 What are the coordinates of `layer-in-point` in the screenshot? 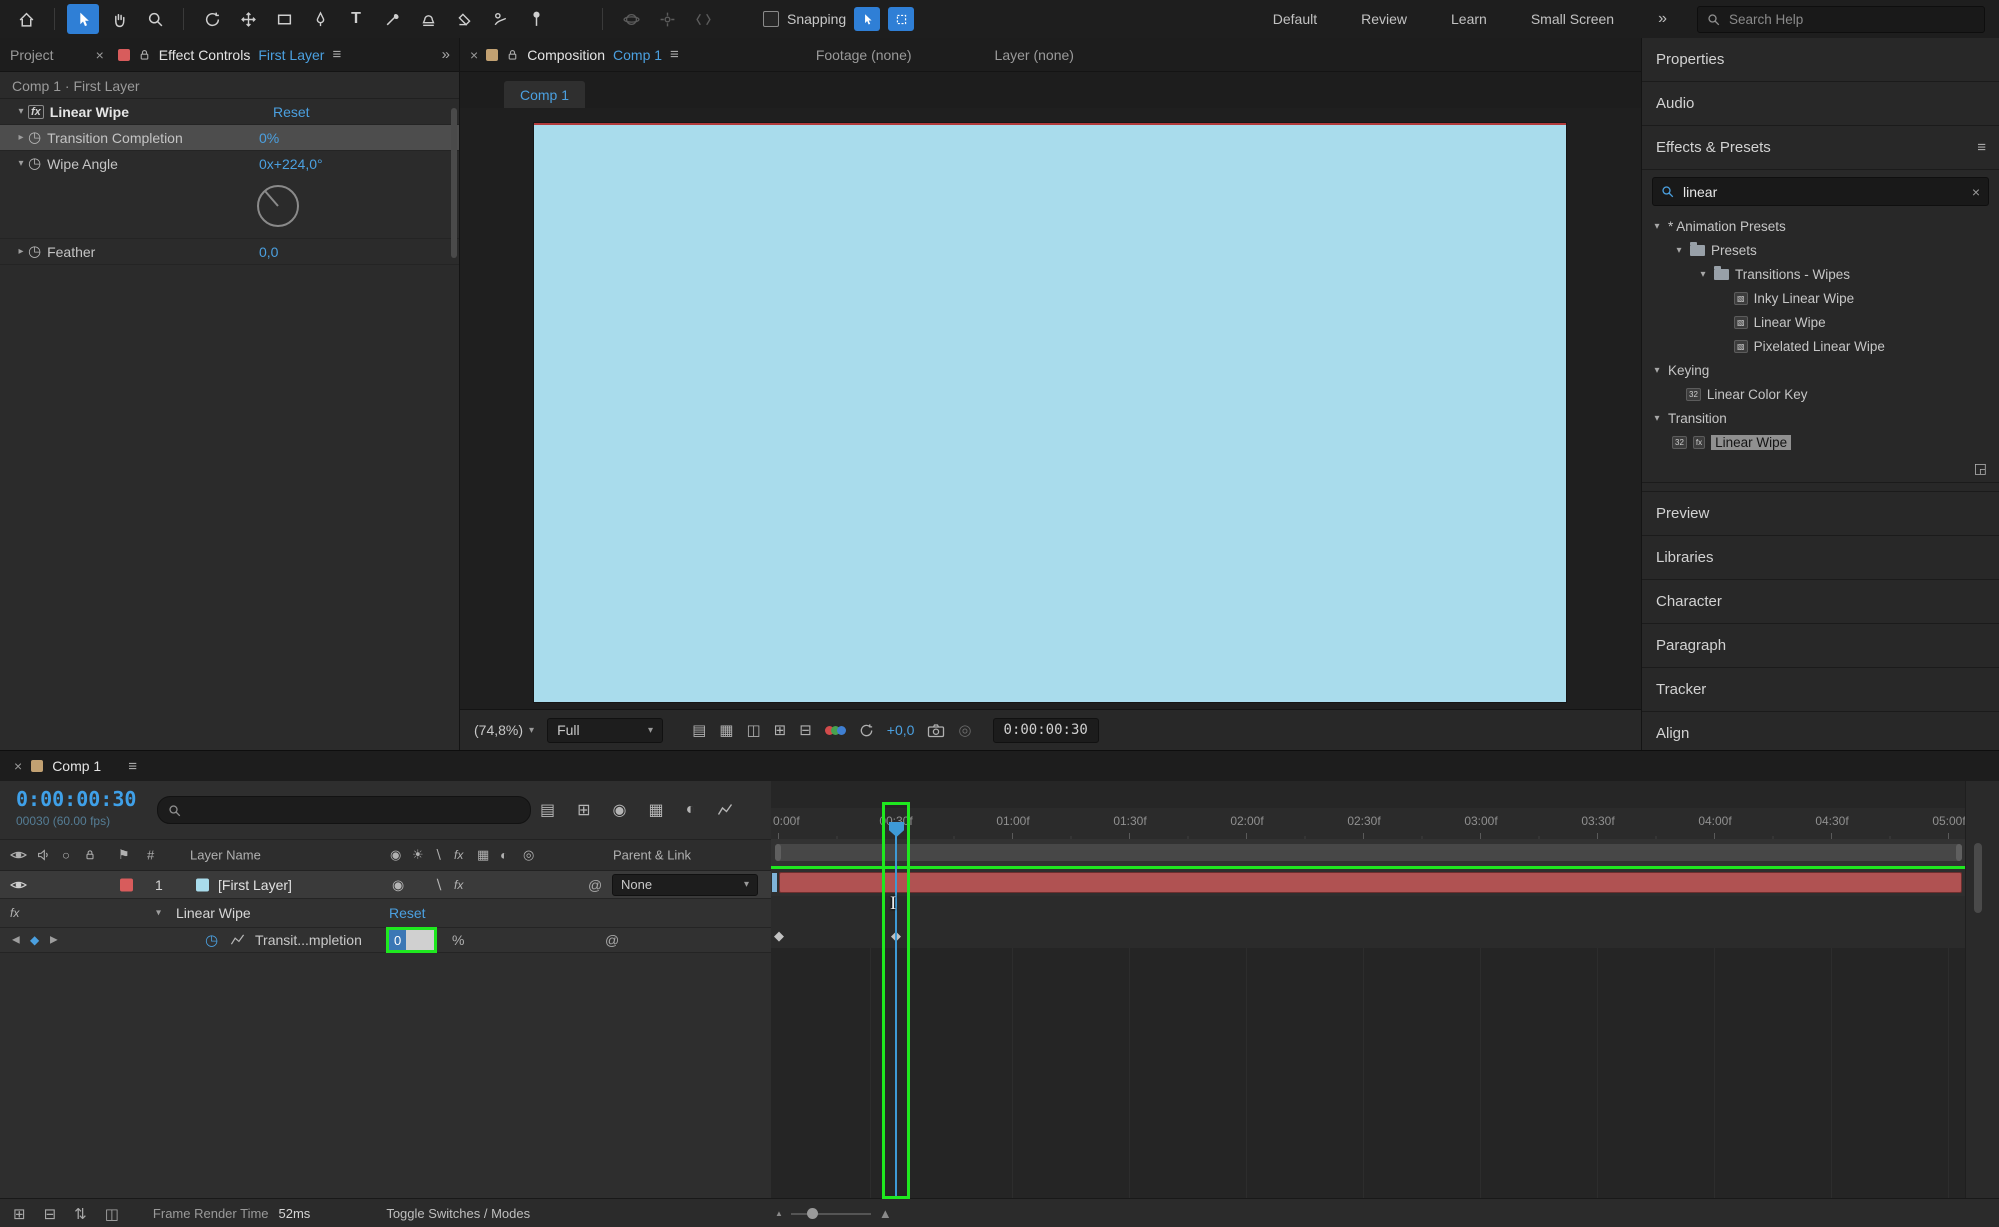 It's located at (774, 882).